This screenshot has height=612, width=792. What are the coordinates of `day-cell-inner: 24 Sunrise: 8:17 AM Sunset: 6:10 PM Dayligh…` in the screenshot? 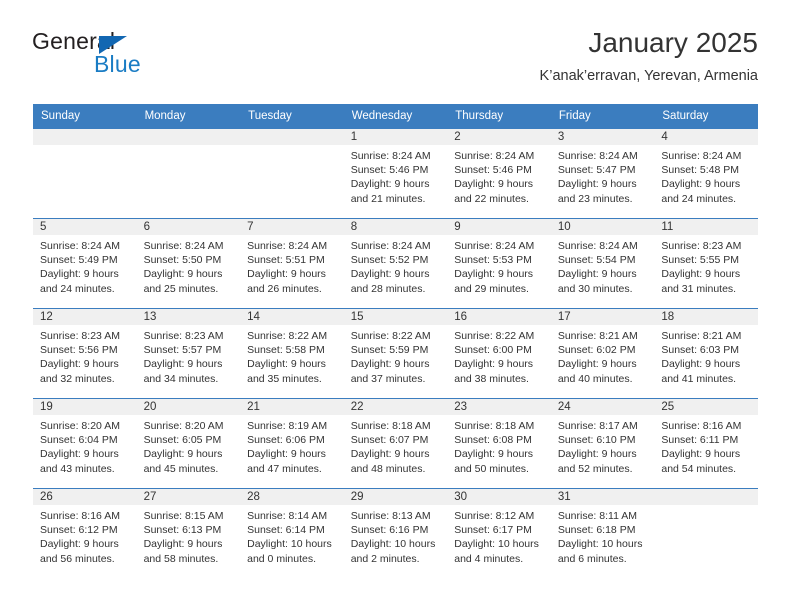 It's located at (602, 443).